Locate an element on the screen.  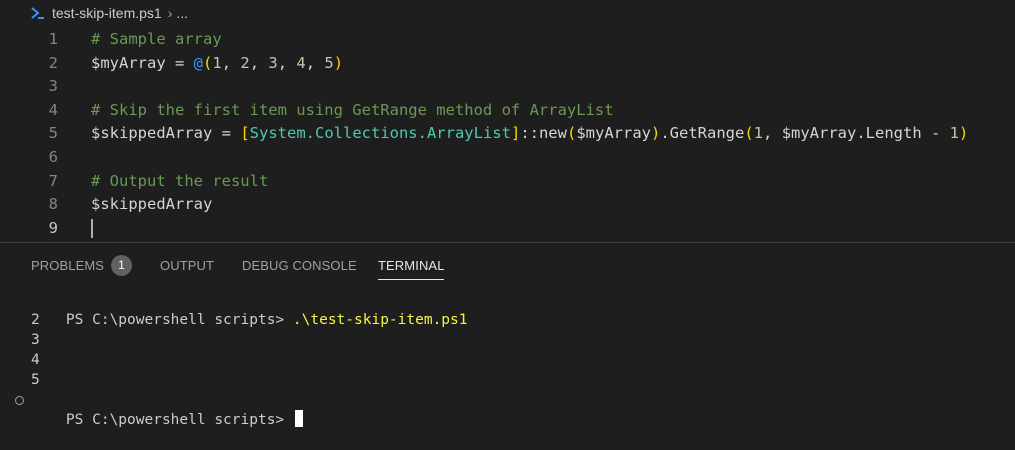
panel-divider is located at coordinates (507, 242).